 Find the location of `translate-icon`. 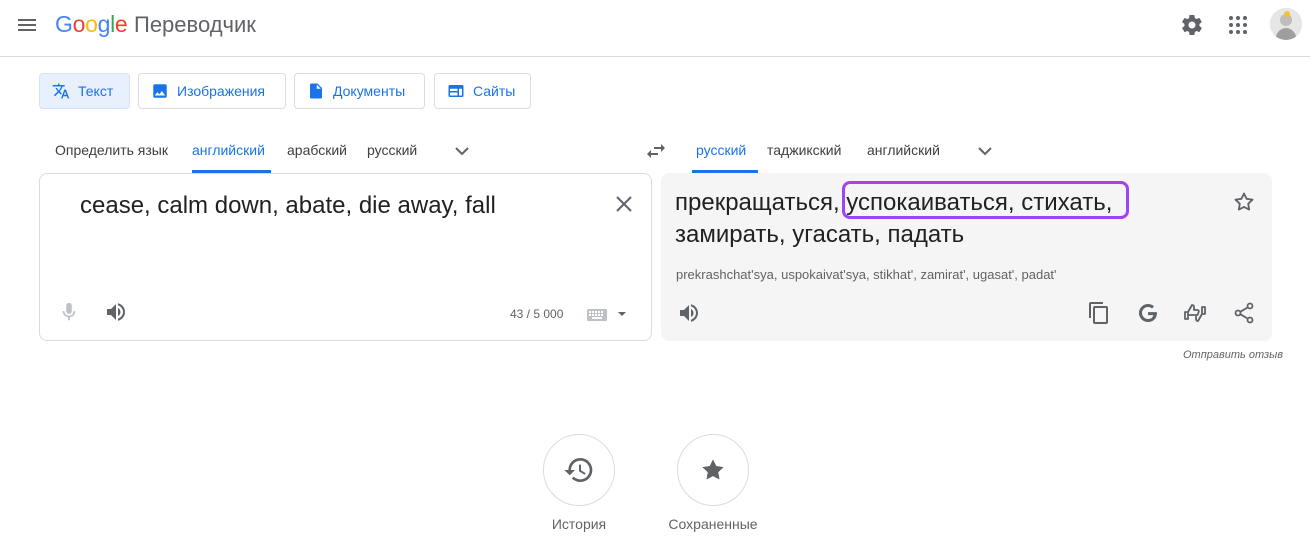

translate-icon is located at coordinates (61, 91).